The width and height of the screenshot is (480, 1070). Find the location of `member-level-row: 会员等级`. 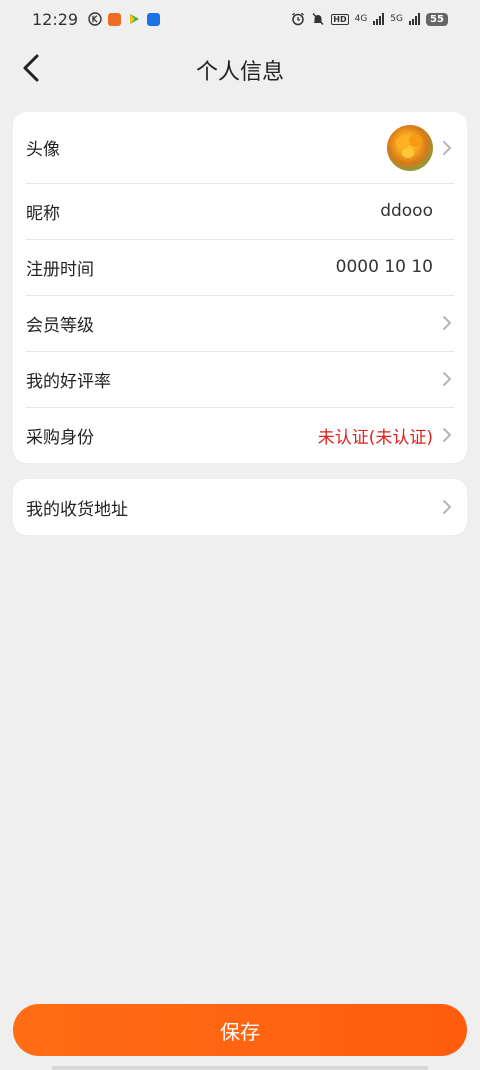

member-level-row: 会员等级 is located at coordinates (240, 323).